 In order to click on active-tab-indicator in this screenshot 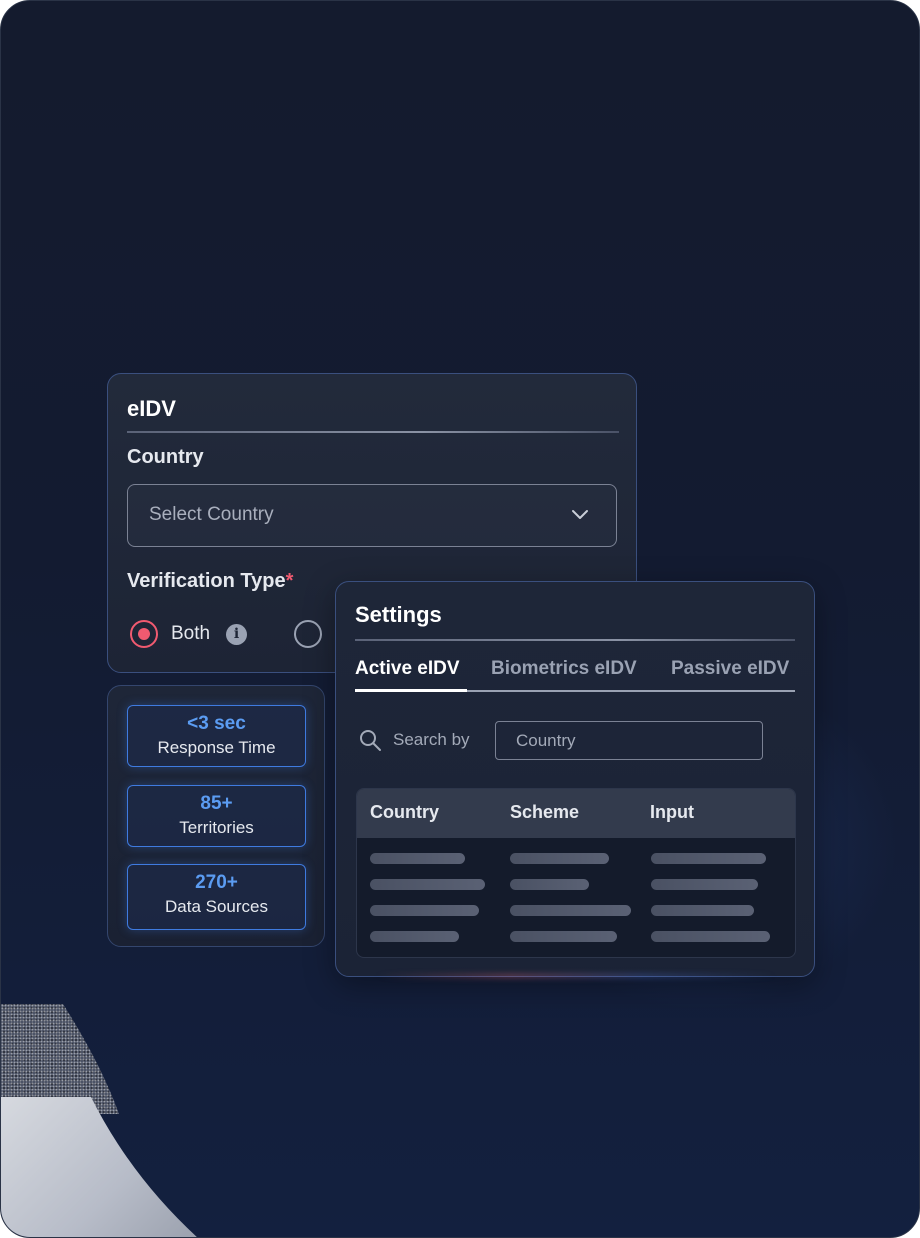, I will do `click(411, 690)`.